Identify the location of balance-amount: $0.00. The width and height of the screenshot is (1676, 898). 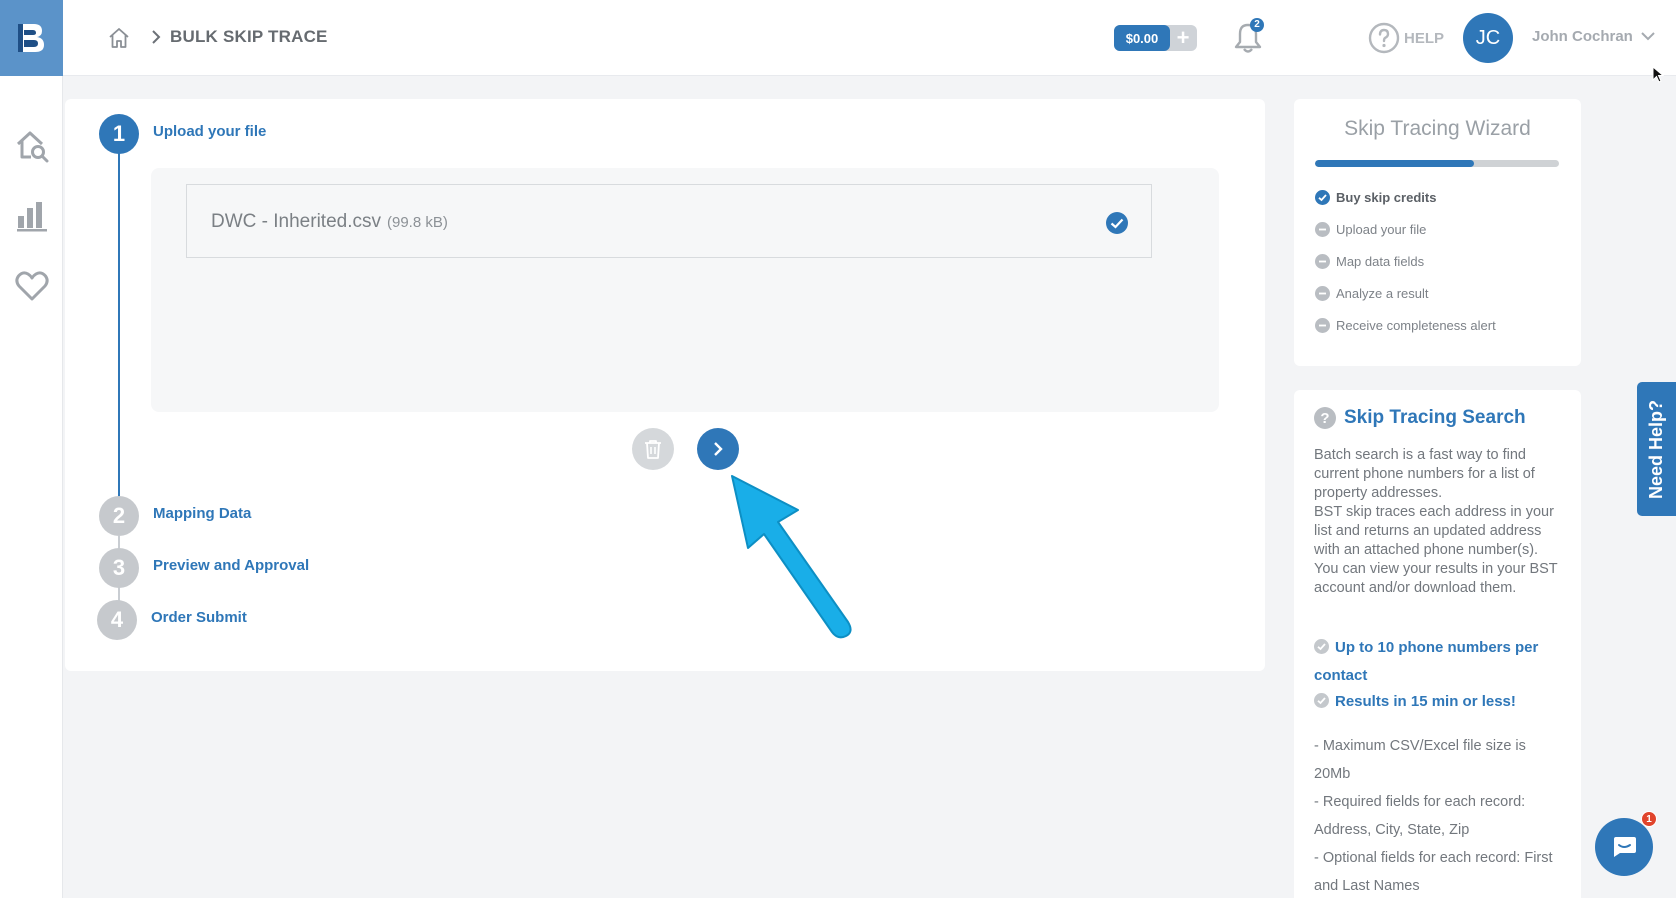
(1142, 38).